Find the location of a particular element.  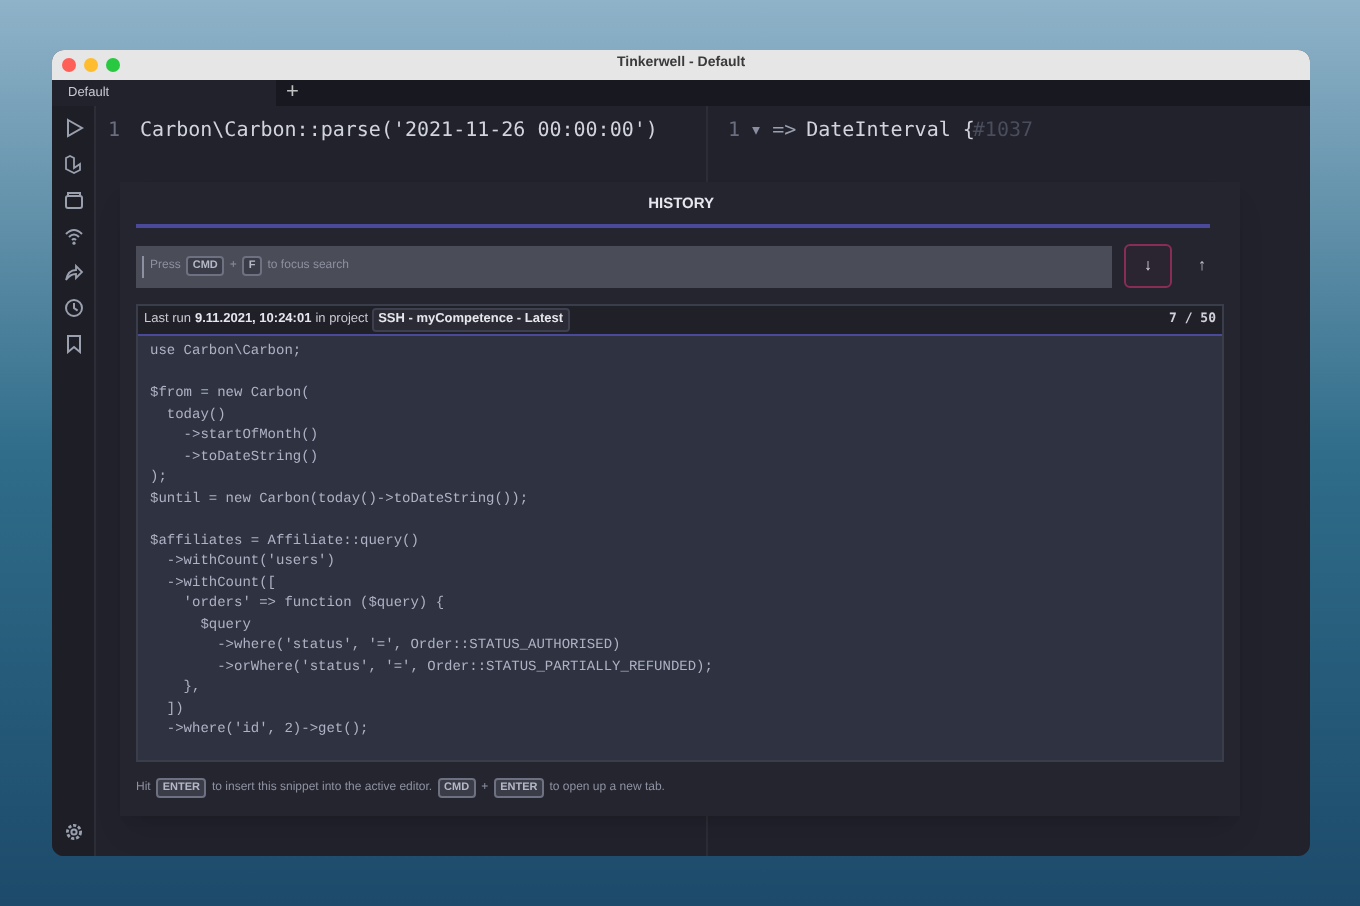

bookmark-icon is located at coordinates (73, 344).